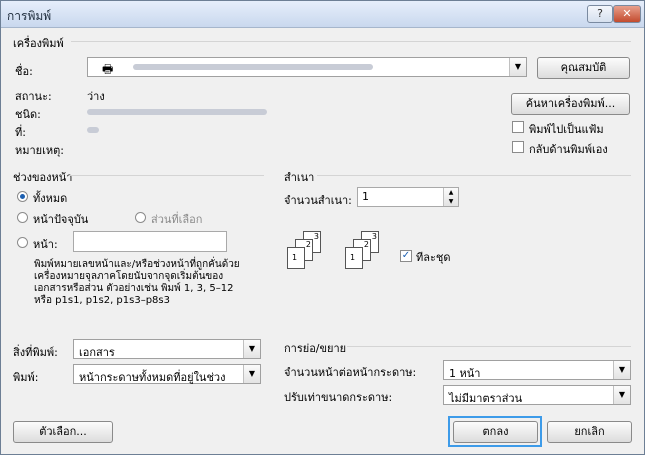  Describe the element at coordinates (38, 43) in the screenshot. I see `printer-group-title: เครื่องพิมพ์` at that location.